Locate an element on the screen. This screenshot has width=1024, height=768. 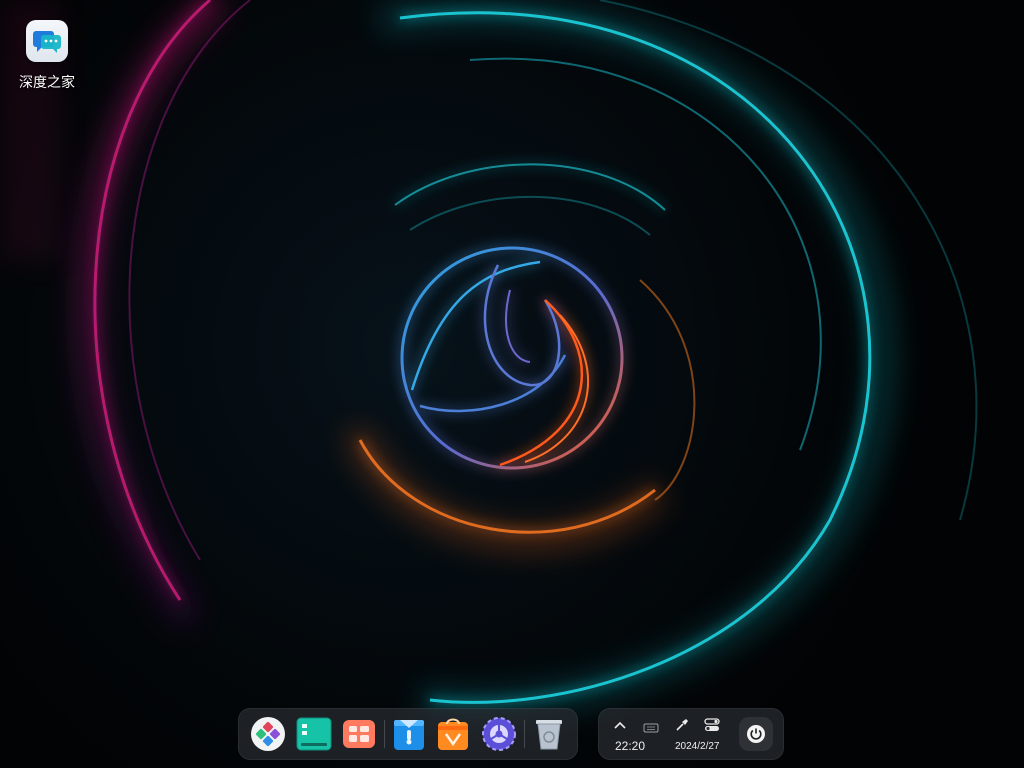
launcher-button is located at coordinates (268, 734).